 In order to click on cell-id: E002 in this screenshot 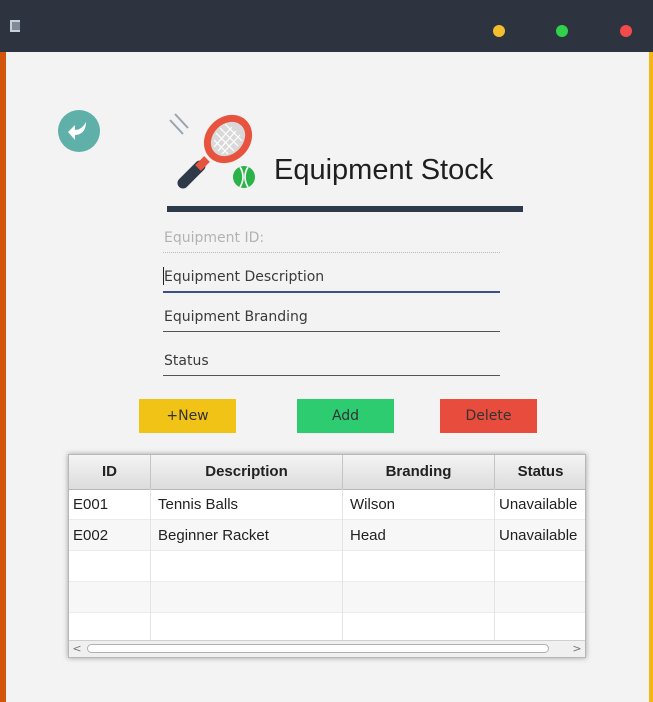, I will do `click(110, 535)`.